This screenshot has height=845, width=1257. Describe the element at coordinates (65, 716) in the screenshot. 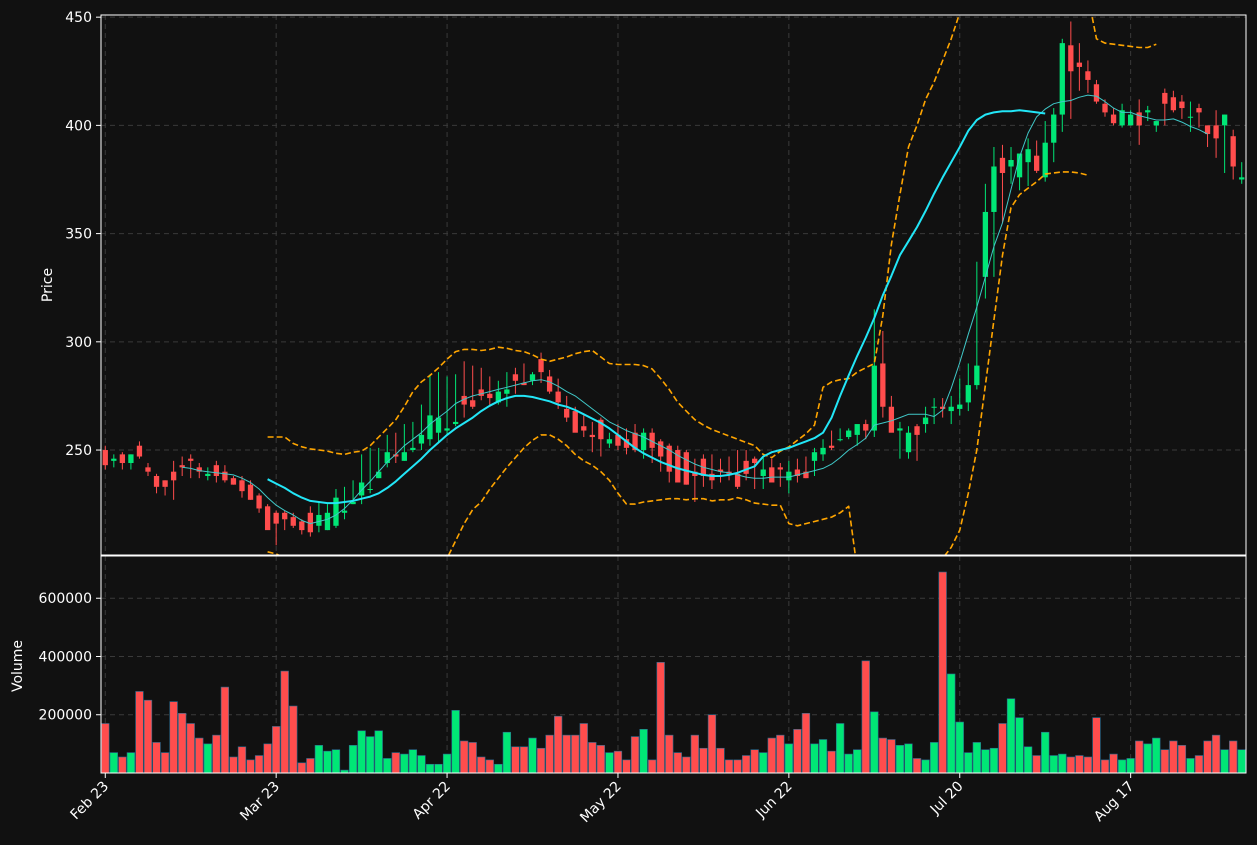

I see `volume-tick-label: 200000` at that location.